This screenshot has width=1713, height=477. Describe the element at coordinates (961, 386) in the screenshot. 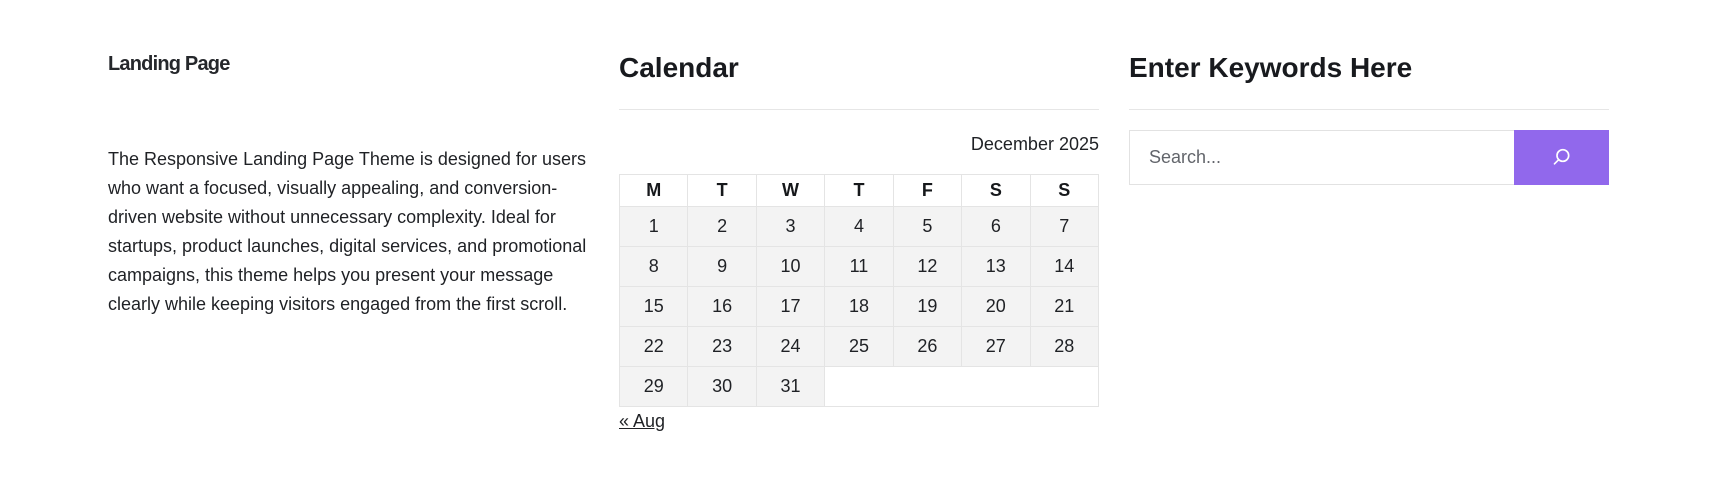

I see `calendar-empty-cell` at that location.